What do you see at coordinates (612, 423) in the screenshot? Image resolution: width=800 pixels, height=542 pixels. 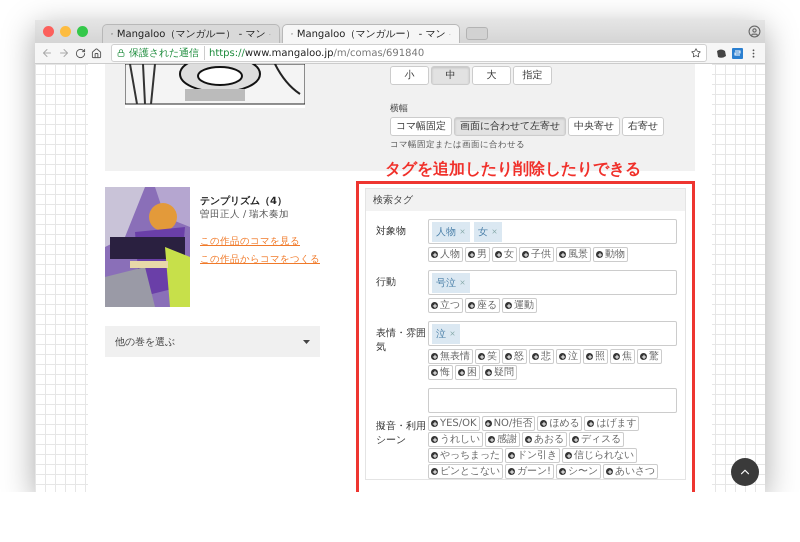 I see `add-tag-button: はげます` at bounding box center [612, 423].